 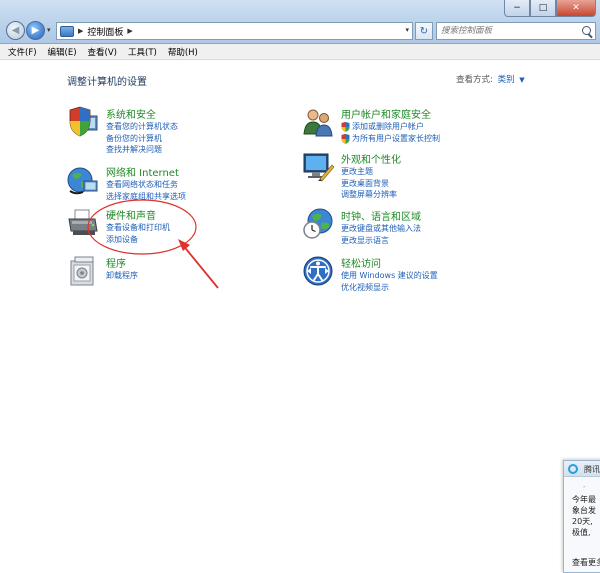 I want to click on popup-body: 今年最 象台发 20天, 极值,, so click(x=584, y=516).